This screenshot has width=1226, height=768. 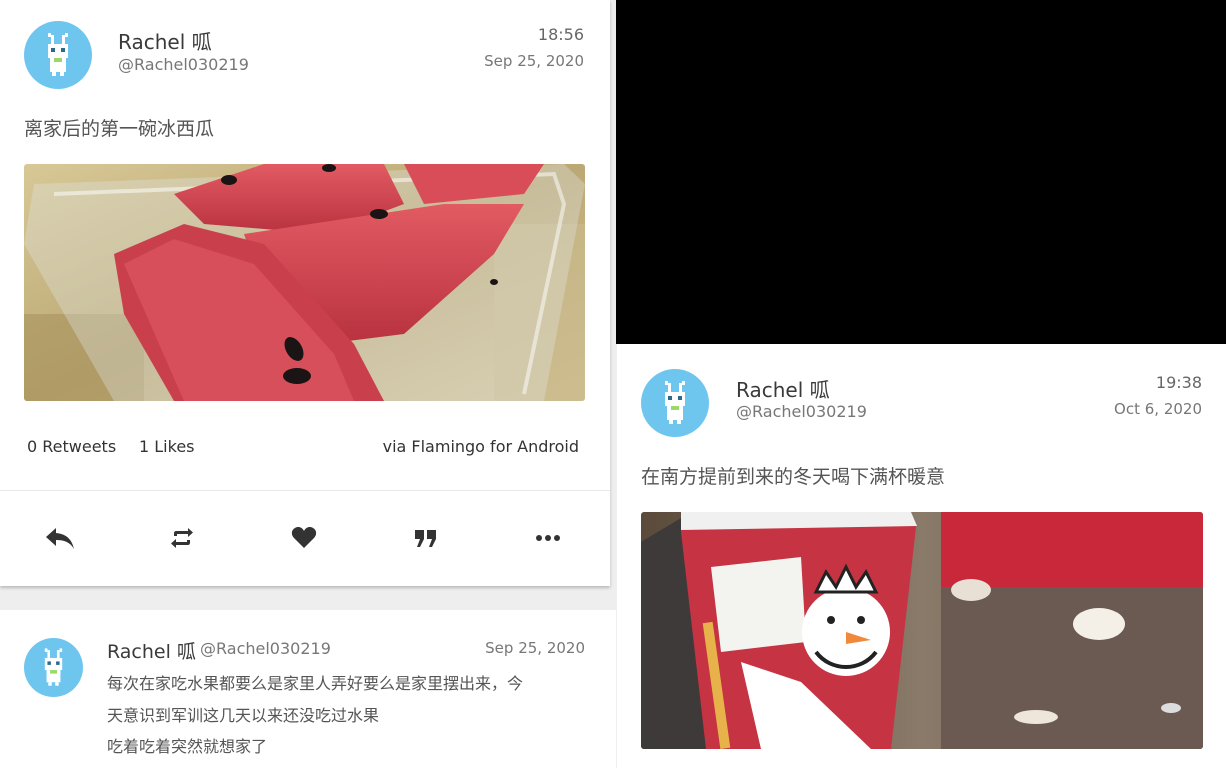 I want to click on reply-icon, so click(x=60, y=538).